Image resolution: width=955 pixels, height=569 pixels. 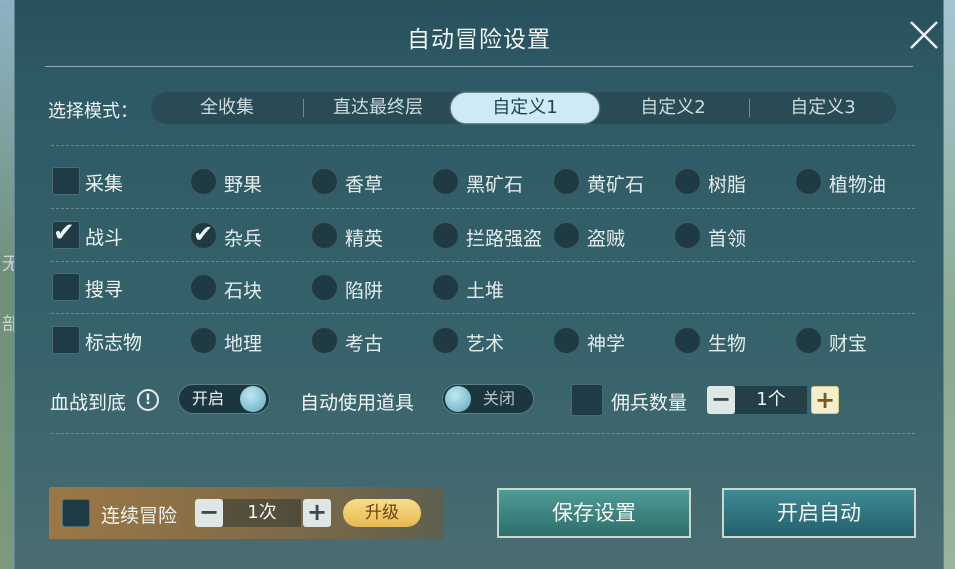 I want to click on option-label: 植物油, so click(x=858, y=185).